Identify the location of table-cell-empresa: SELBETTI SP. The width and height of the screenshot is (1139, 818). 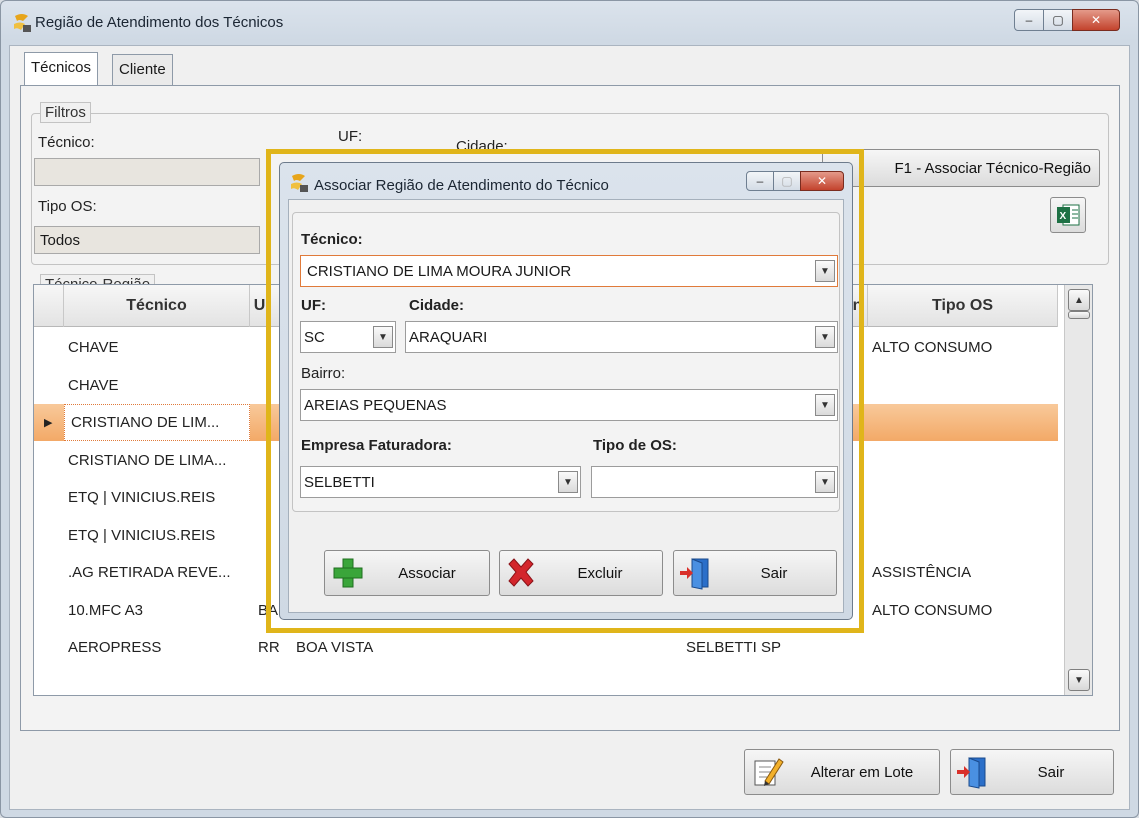
(734, 647).